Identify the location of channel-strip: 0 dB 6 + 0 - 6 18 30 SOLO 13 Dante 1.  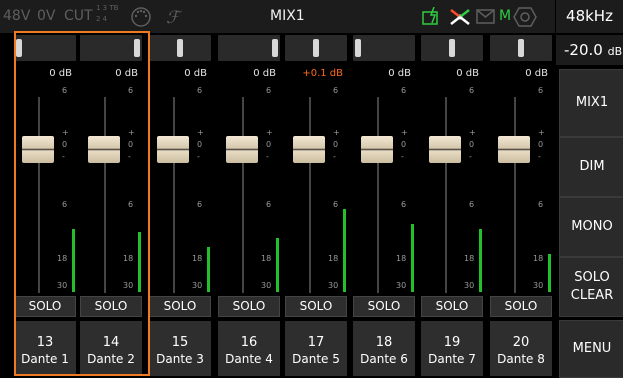
(45, 205).